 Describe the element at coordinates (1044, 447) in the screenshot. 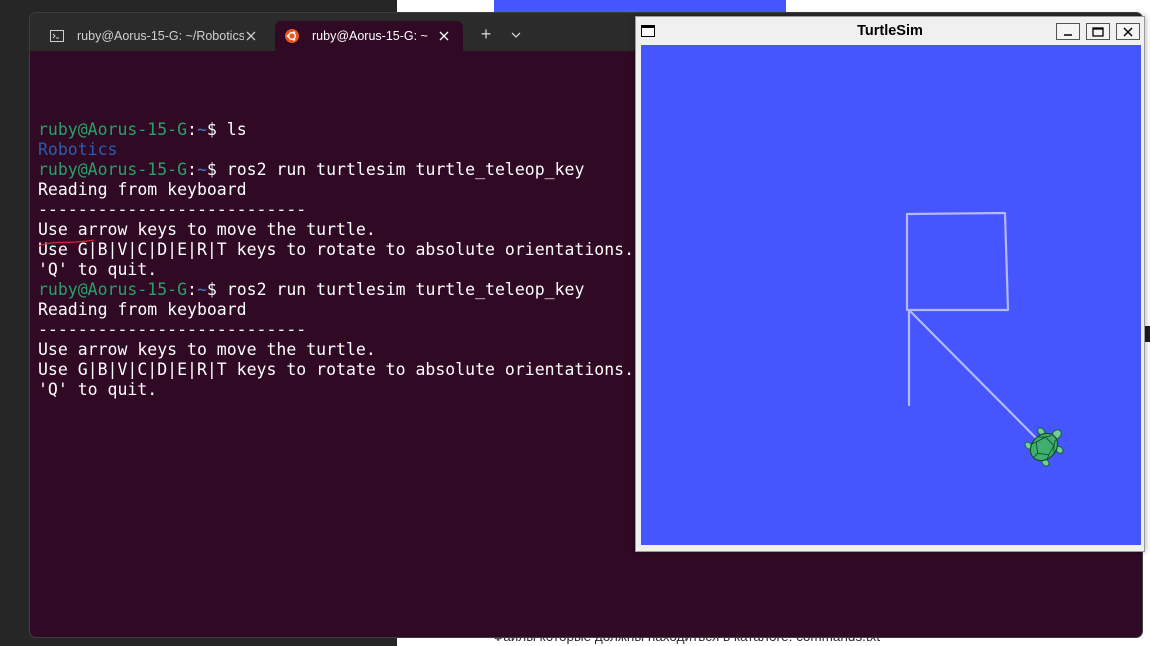

I see `turtle-icon` at that location.